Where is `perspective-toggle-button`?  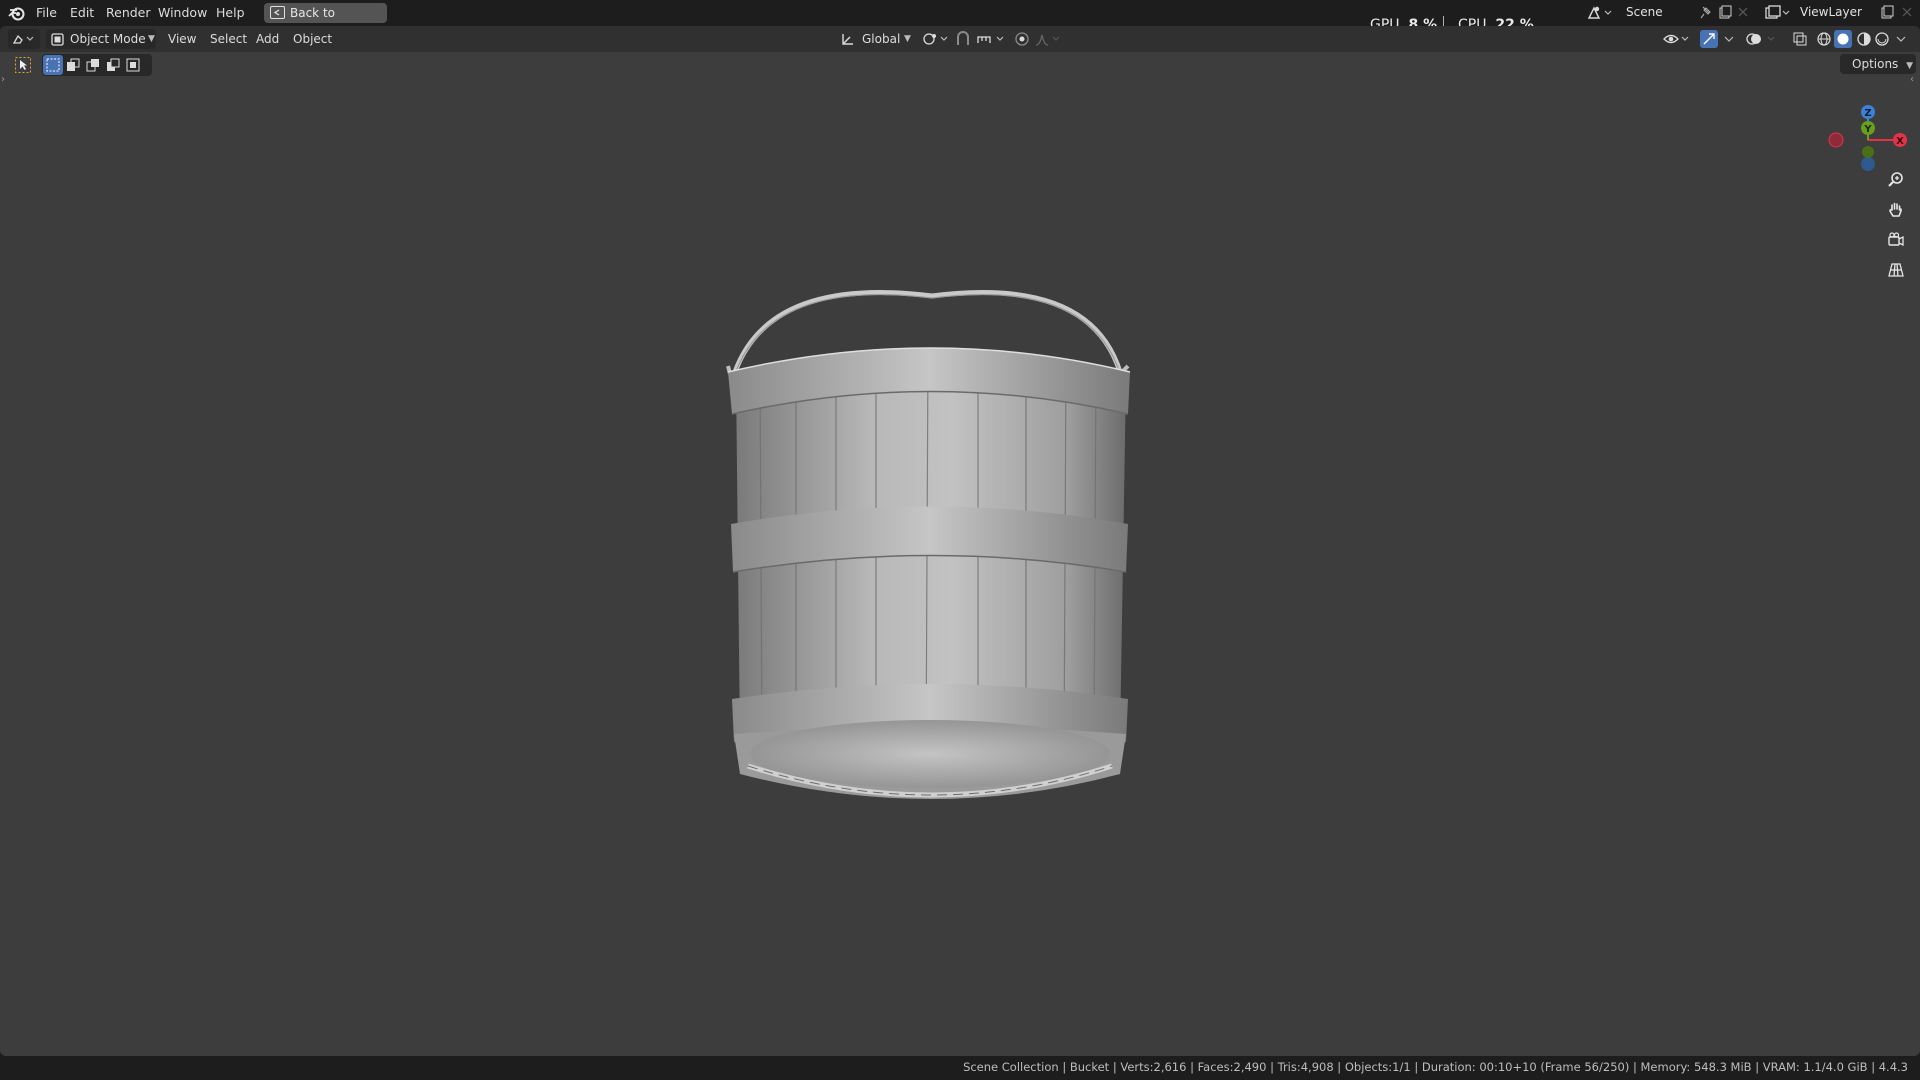 perspective-toggle-button is located at coordinates (1896, 270).